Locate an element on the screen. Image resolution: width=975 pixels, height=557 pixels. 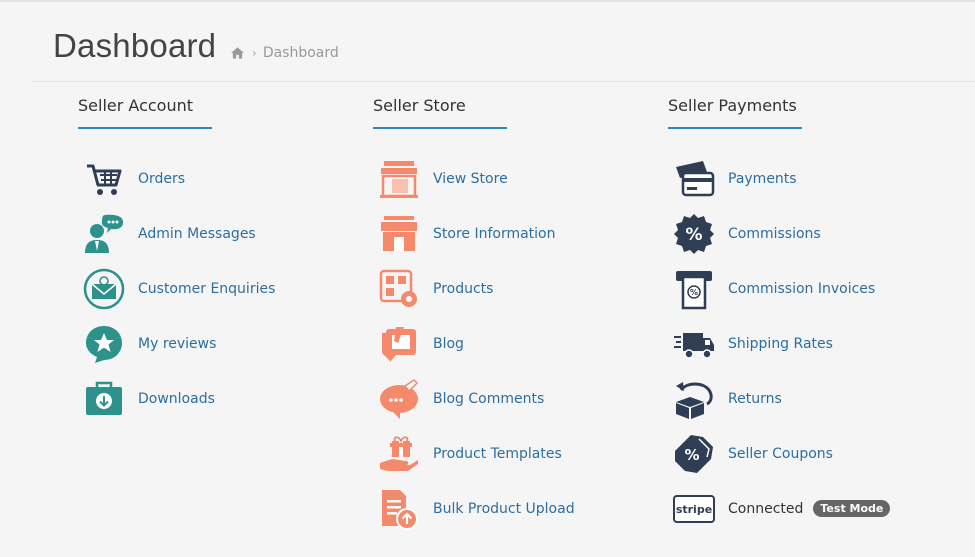
page-title: Dashboard is located at coordinates (135, 45).